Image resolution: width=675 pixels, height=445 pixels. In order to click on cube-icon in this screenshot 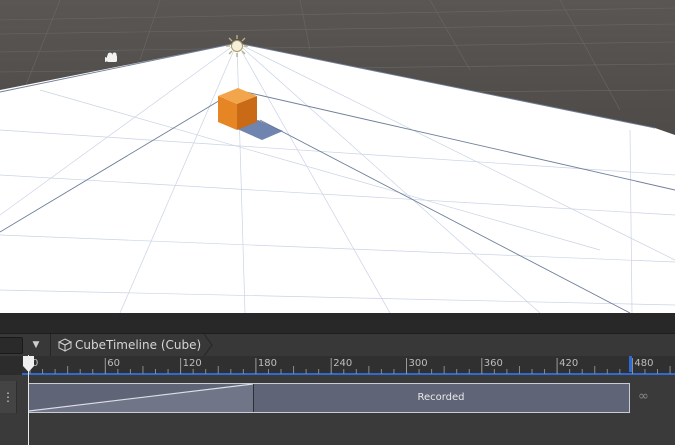, I will do `click(65, 345)`.